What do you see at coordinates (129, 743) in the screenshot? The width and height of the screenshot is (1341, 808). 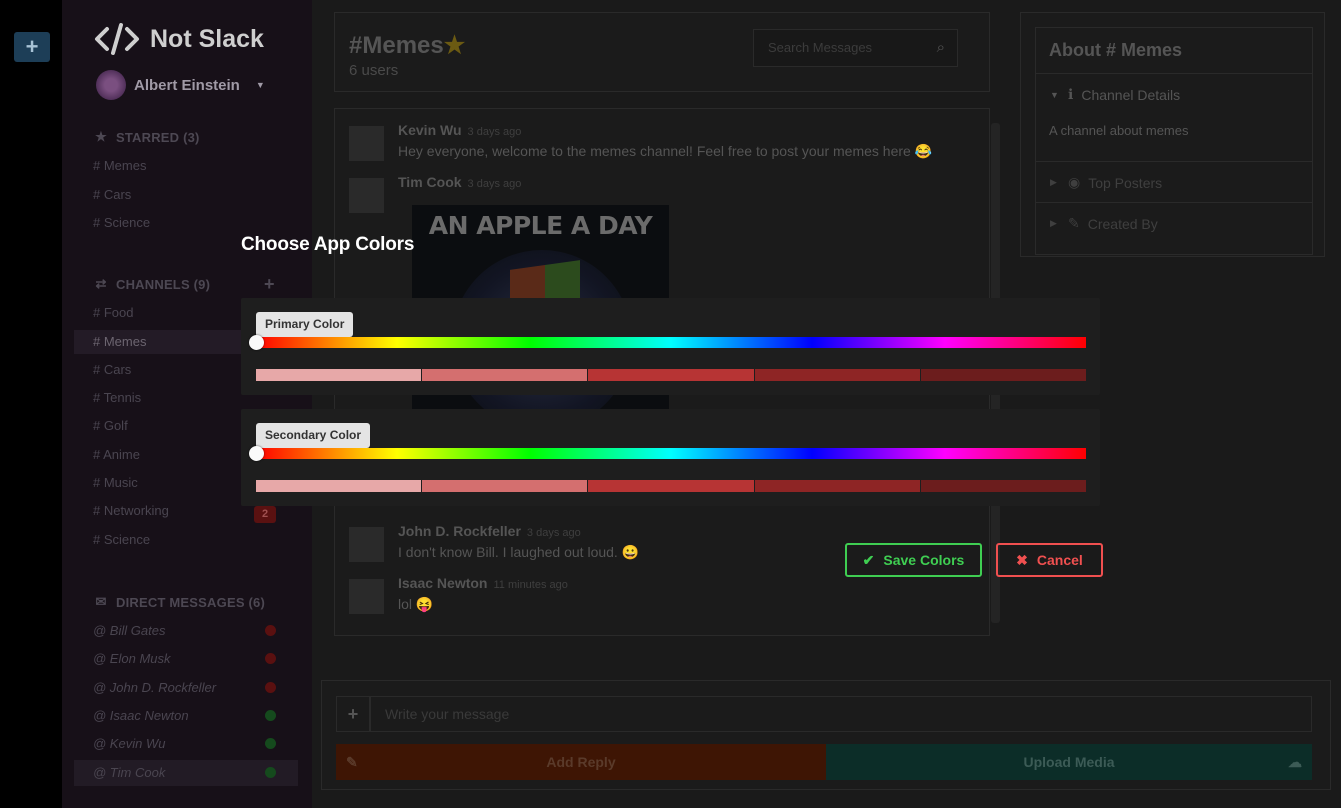 I see `dm-item: @ Kevin Wu` at bounding box center [129, 743].